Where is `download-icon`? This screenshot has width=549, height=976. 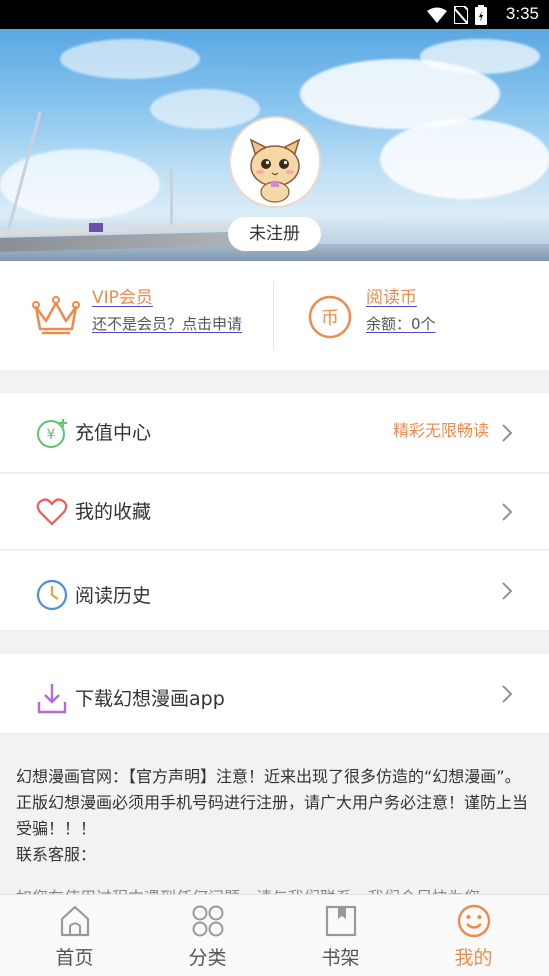 download-icon is located at coordinates (52, 699).